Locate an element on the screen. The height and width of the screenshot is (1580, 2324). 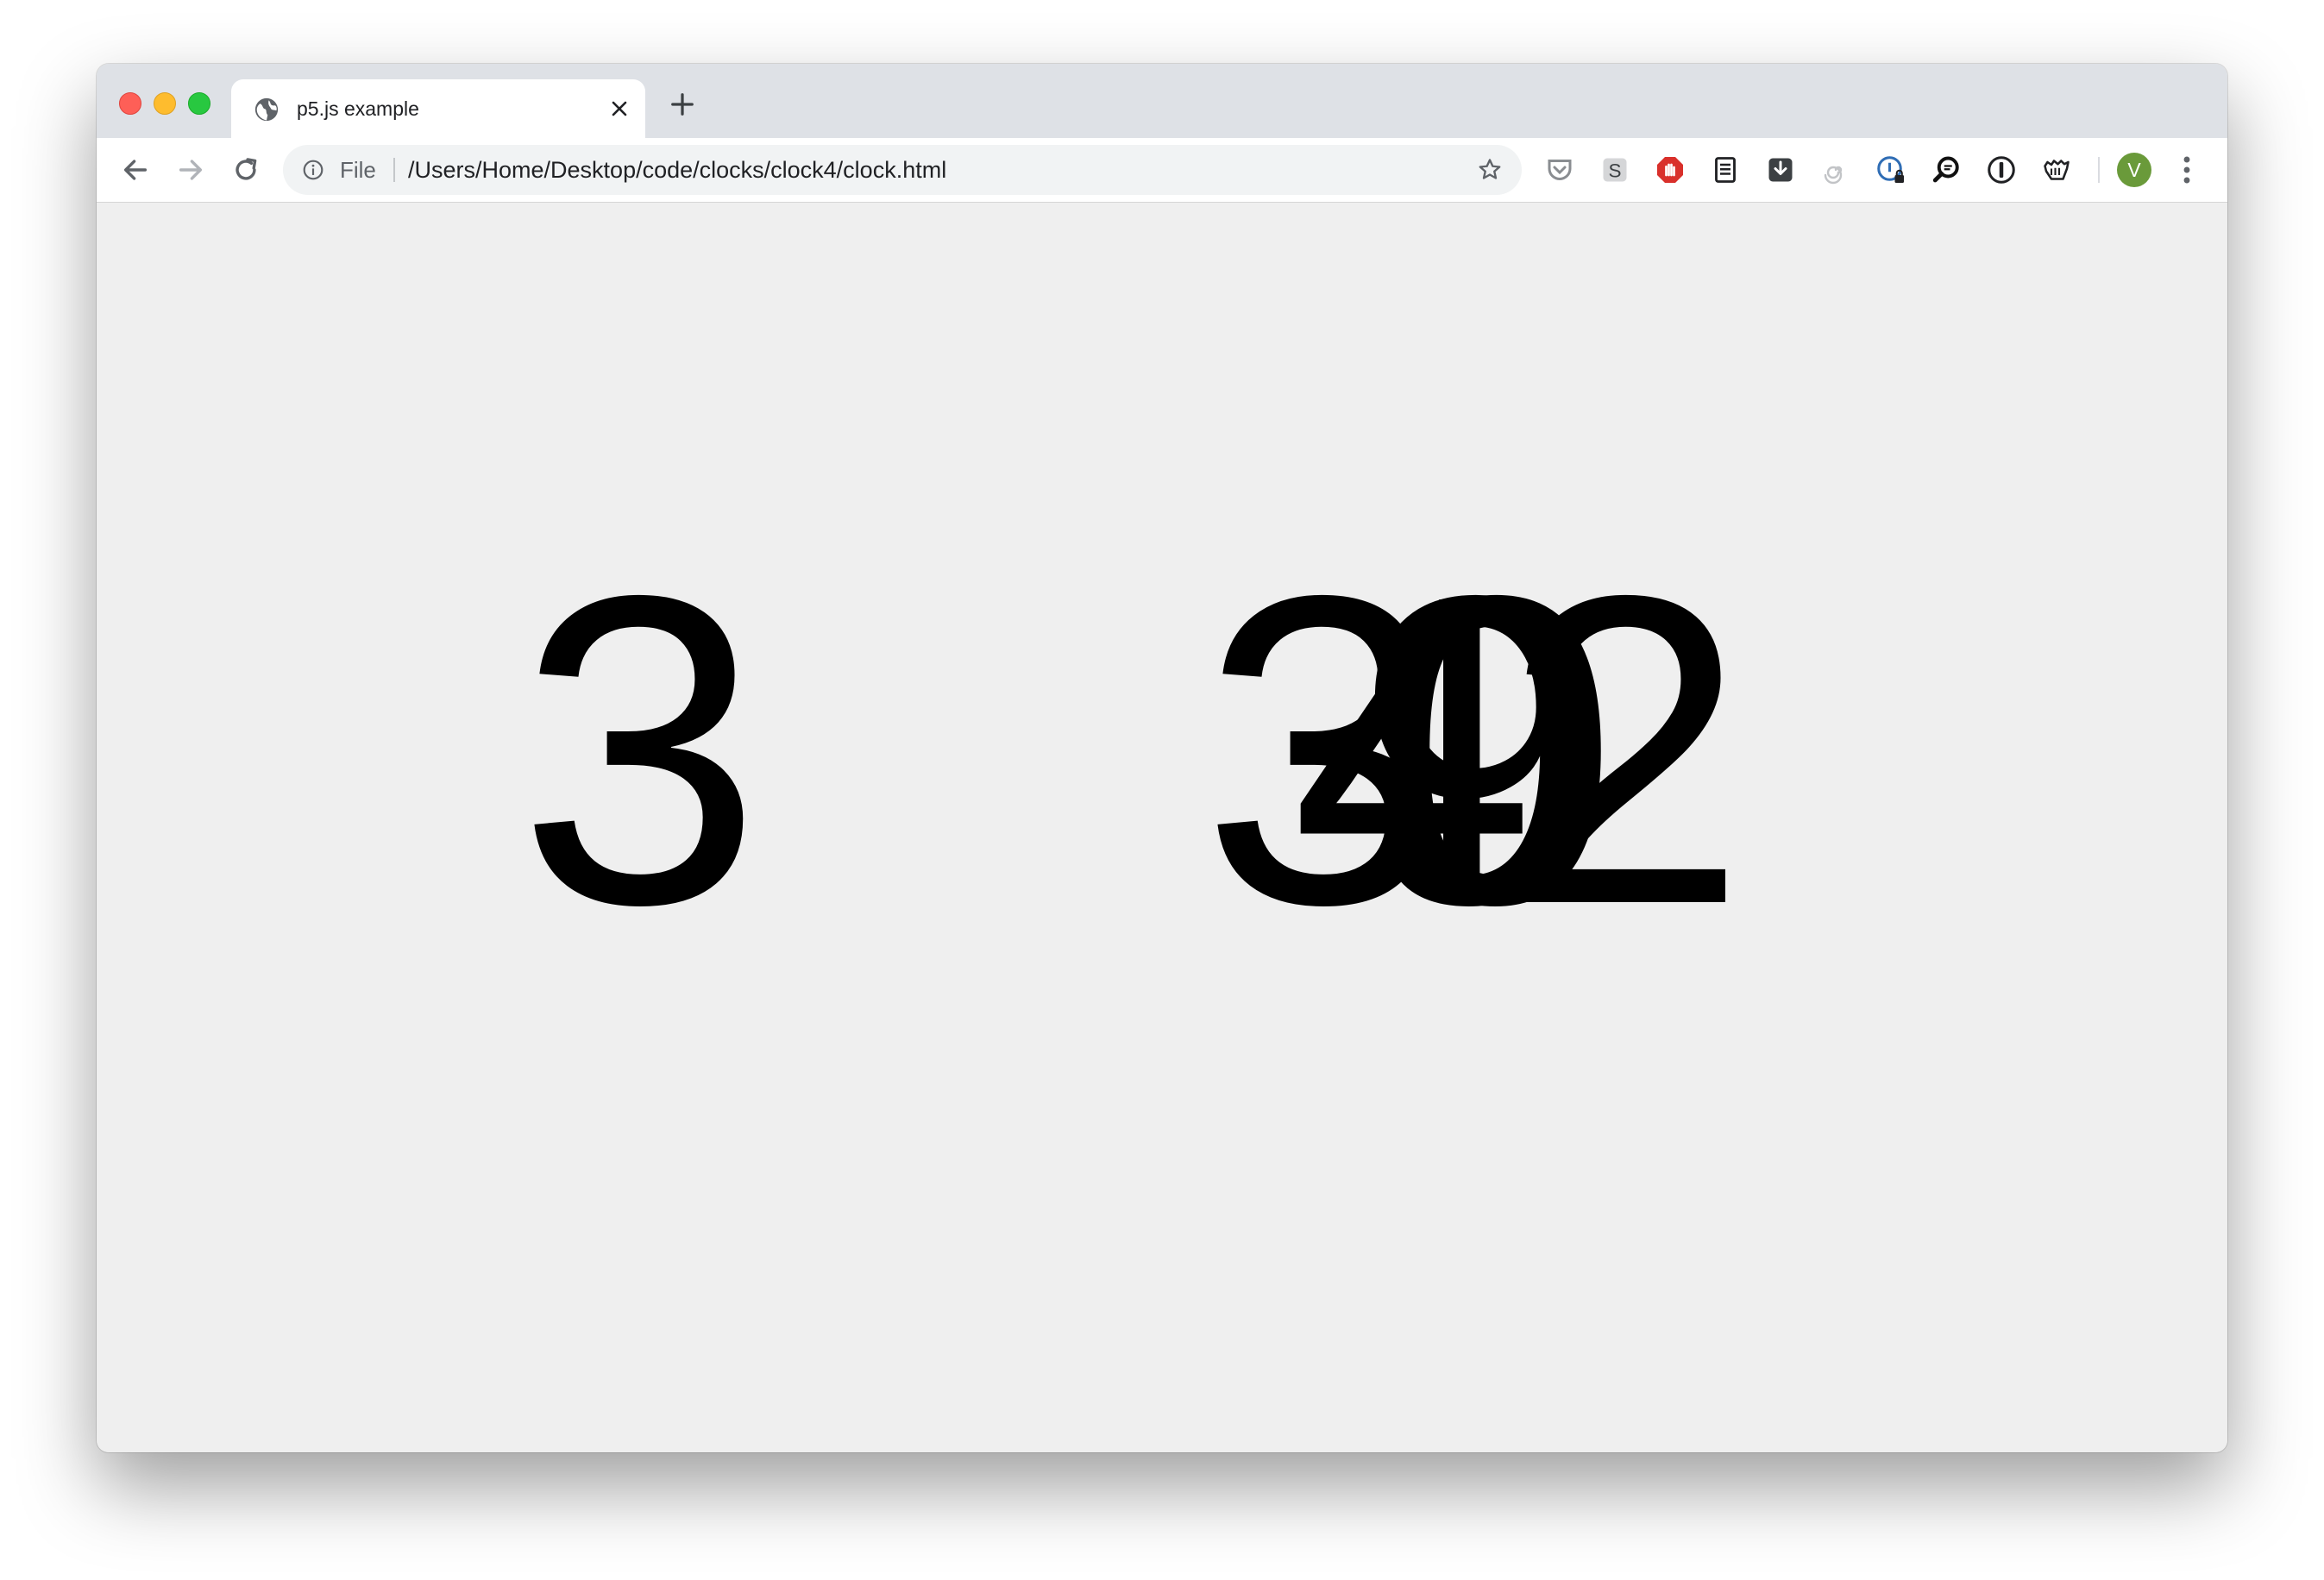
scheme-label: File is located at coordinates (358, 170).